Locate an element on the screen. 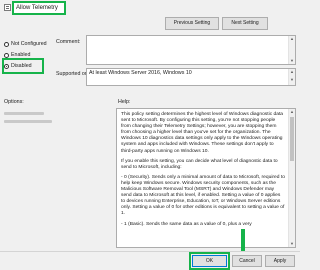 The width and height of the screenshot is (320, 270). help-label: Help: is located at coordinates (124, 102).